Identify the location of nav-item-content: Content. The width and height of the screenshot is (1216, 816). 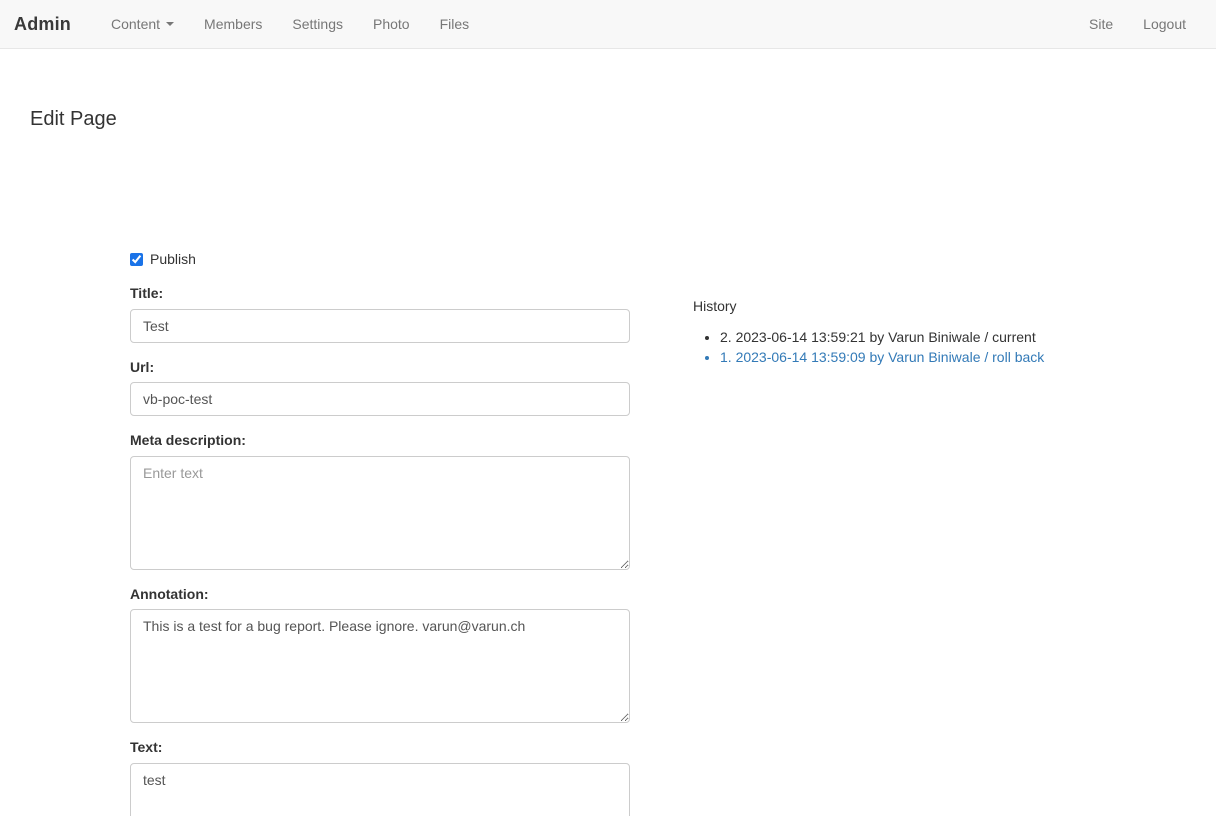
(142, 24).